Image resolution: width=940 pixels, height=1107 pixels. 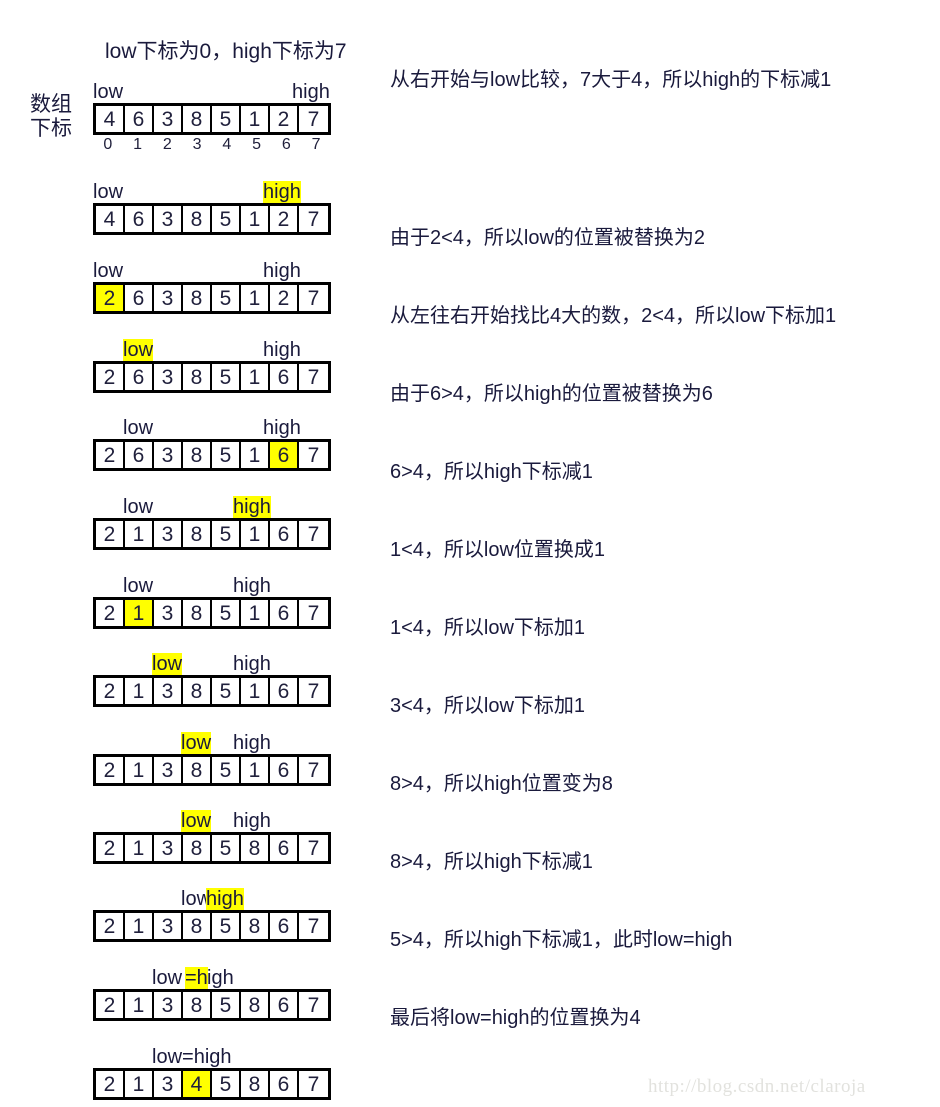 What do you see at coordinates (167, 144) in the screenshot?
I see `index-label: 2` at bounding box center [167, 144].